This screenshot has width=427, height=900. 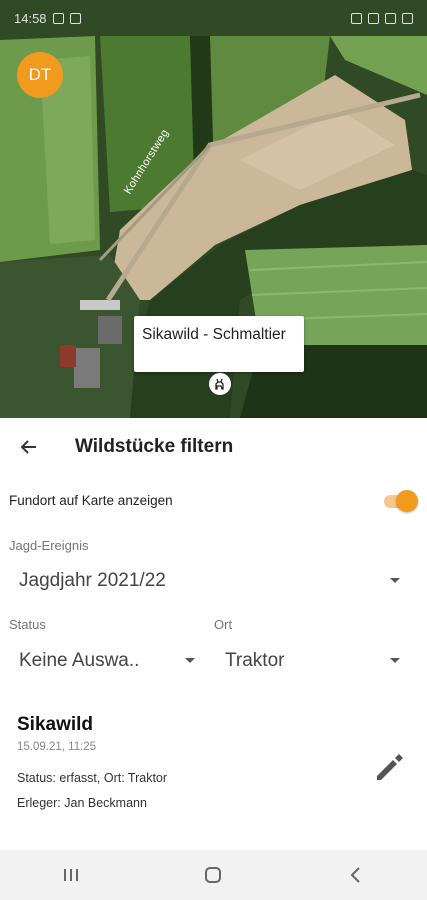 What do you see at coordinates (30, 18) in the screenshot?
I see `status-time: 14:58` at bounding box center [30, 18].